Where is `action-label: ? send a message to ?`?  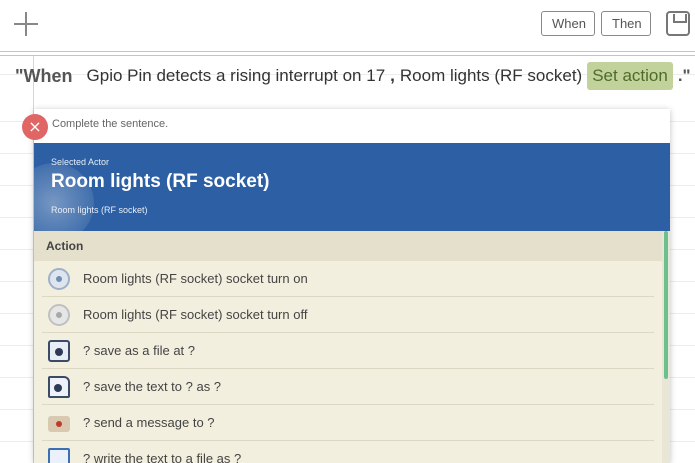
action-label: ? send a message to ? is located at coordinates (149, 422).